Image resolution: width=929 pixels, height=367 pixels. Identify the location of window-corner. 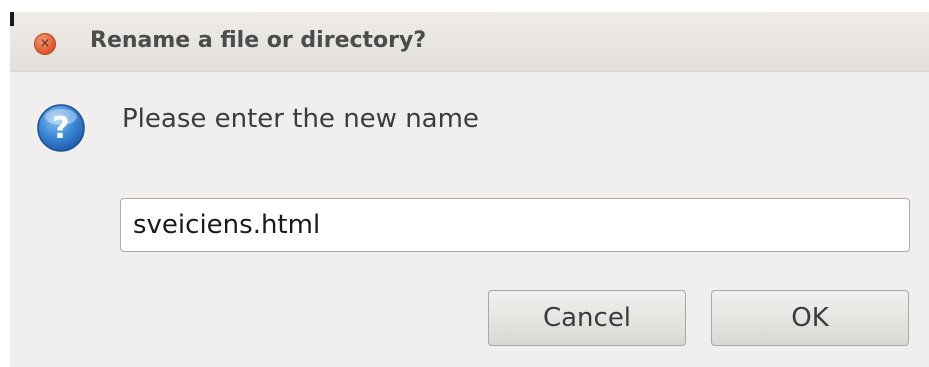
(12, 19).